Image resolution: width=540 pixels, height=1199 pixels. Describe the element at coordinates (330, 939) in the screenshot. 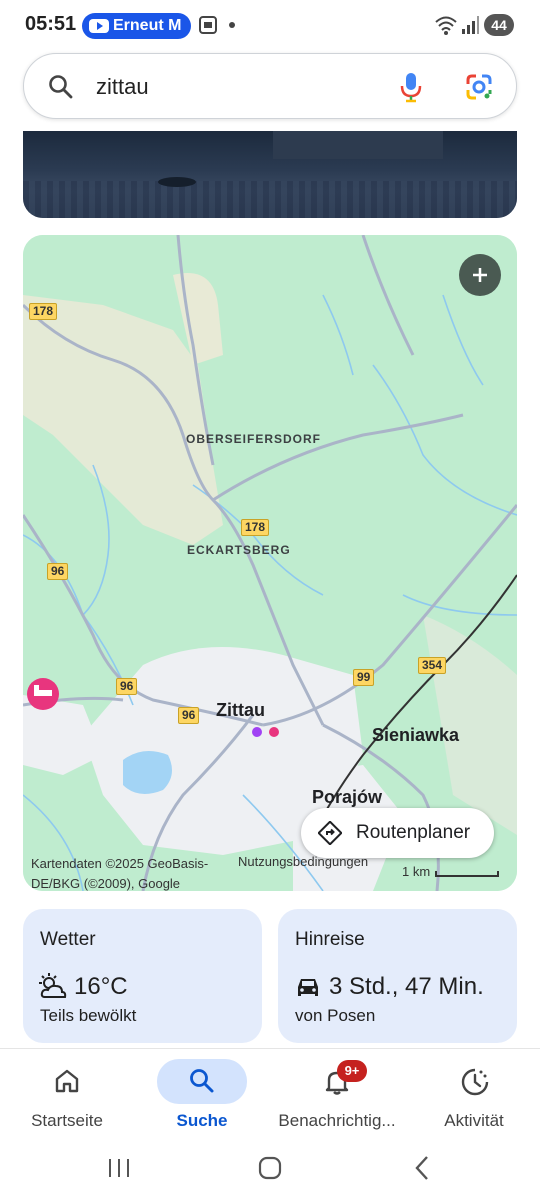

I see `travel-title: Hinreise` at that location.